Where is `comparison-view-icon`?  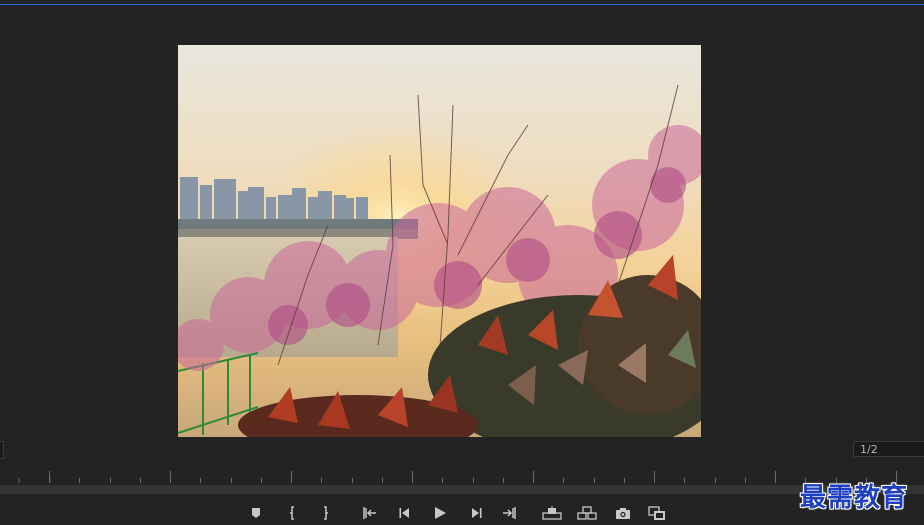 comparison-view-icon is located at coordinates (656, 512).